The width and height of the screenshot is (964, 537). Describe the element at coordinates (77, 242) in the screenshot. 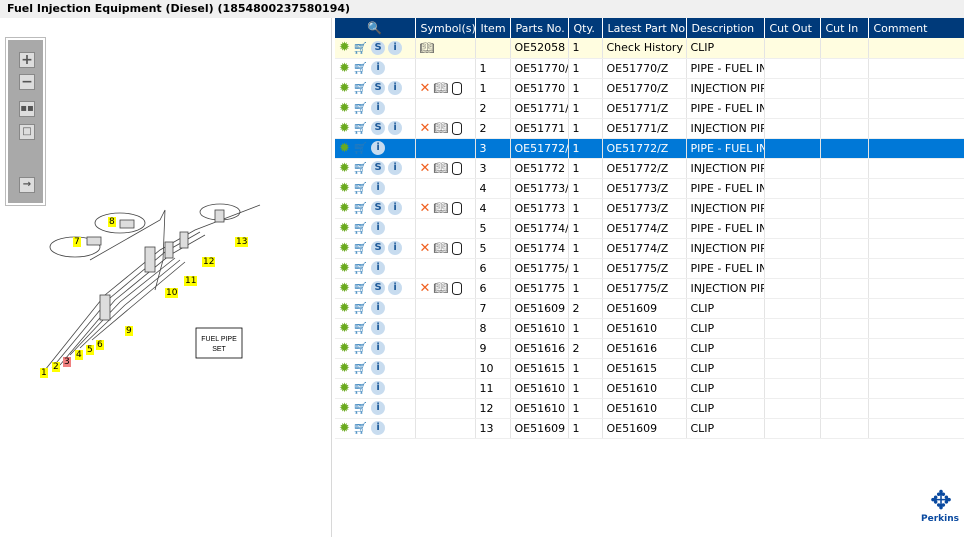

I see `callout-7: 7` at that location.